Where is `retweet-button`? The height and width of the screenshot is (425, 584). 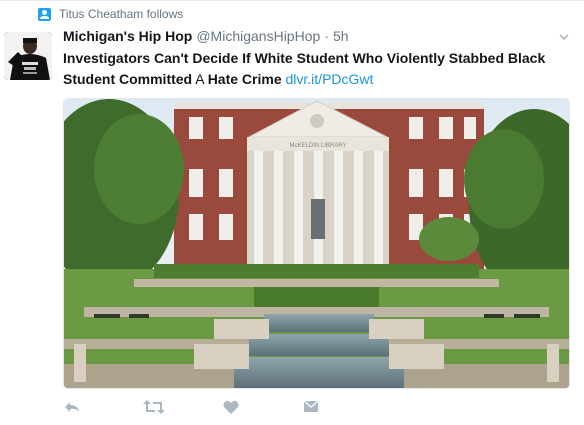 retweet-button is located at coordinates (183, 407).